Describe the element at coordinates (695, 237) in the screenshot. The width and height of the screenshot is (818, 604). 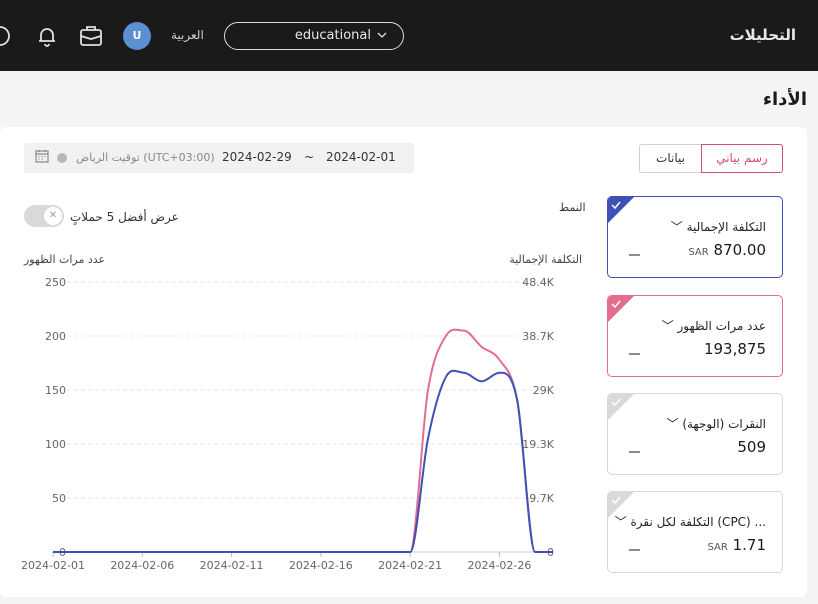
I see `metric-card-total-cost: ﹀ التكلفة الإجمالية SAR 870.00` at that location.